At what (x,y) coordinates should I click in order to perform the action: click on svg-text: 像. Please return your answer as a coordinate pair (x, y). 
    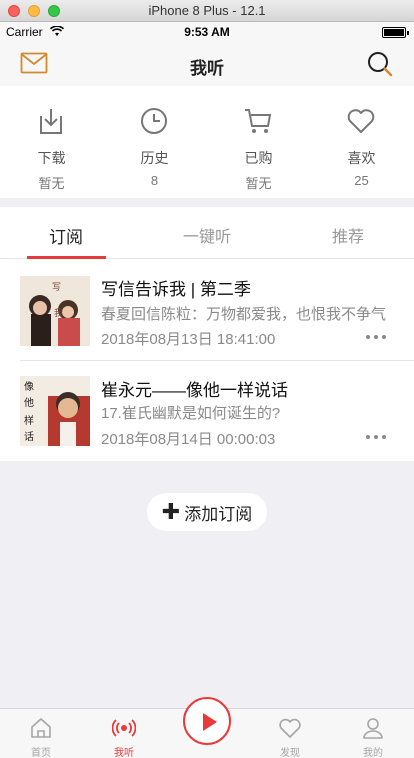
    Looking at the image, I should click on (29, 387).